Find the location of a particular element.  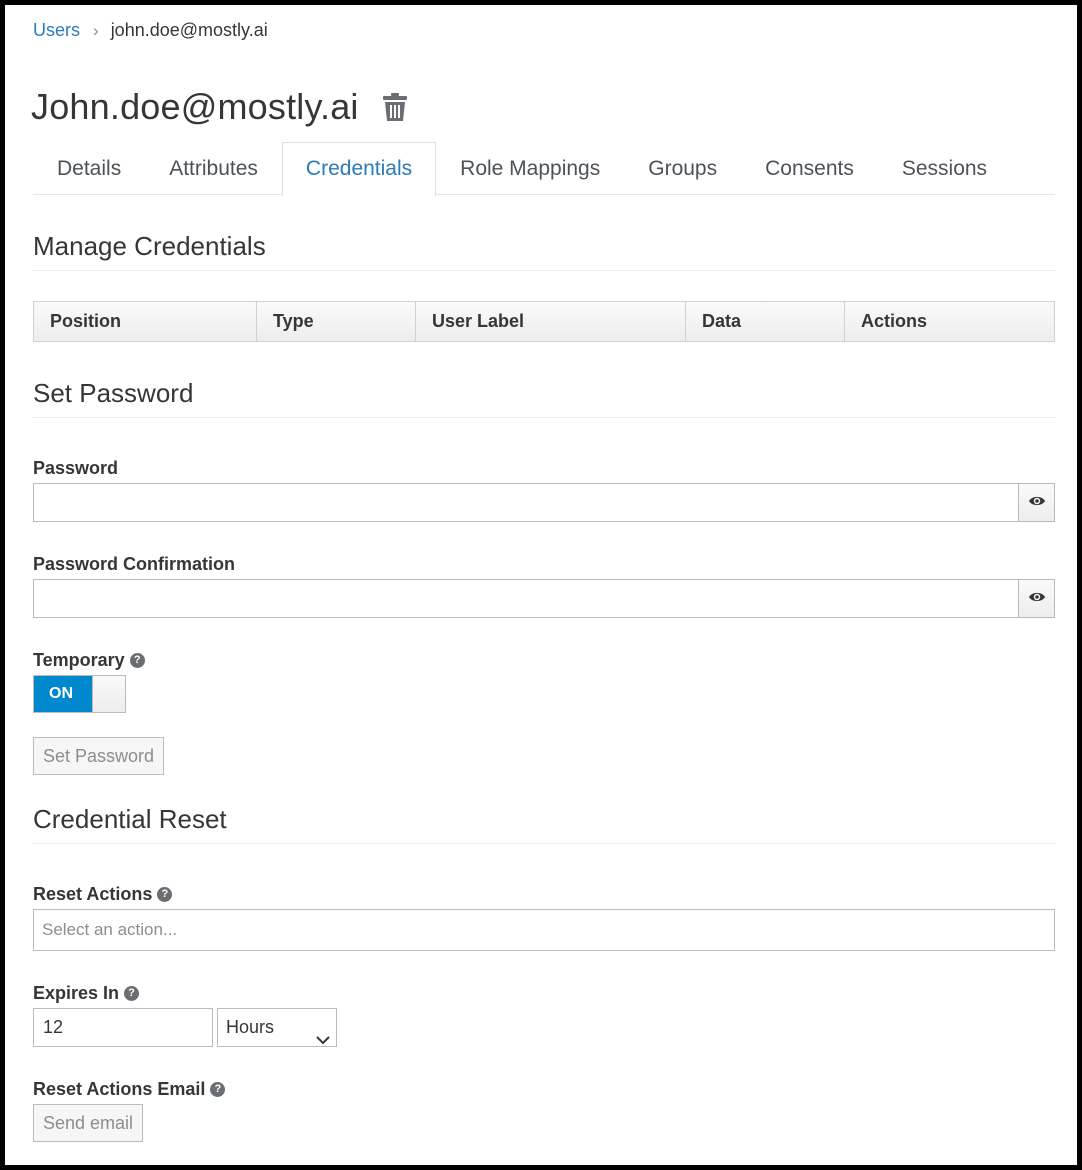

column-type: Type is located at coordinates (336, 321).